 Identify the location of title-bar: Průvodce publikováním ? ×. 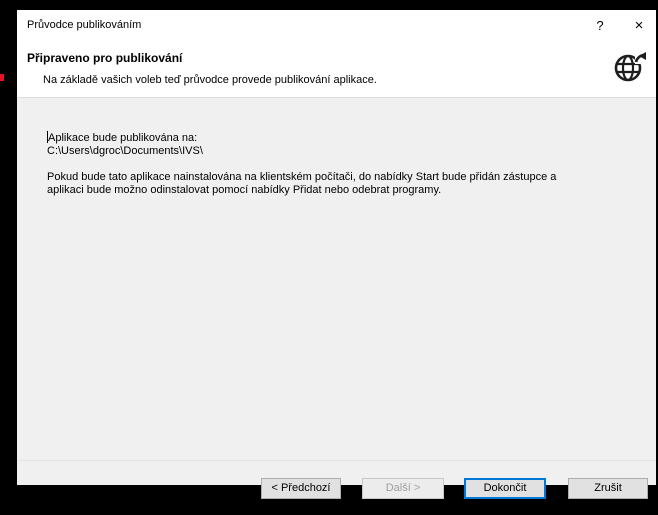
(336, 27).